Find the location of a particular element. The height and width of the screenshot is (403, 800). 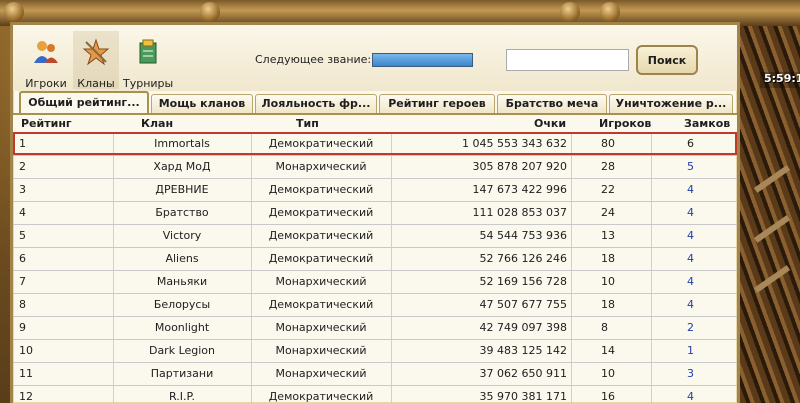

column-header-points: Очки is located at coordinates (550, 123).